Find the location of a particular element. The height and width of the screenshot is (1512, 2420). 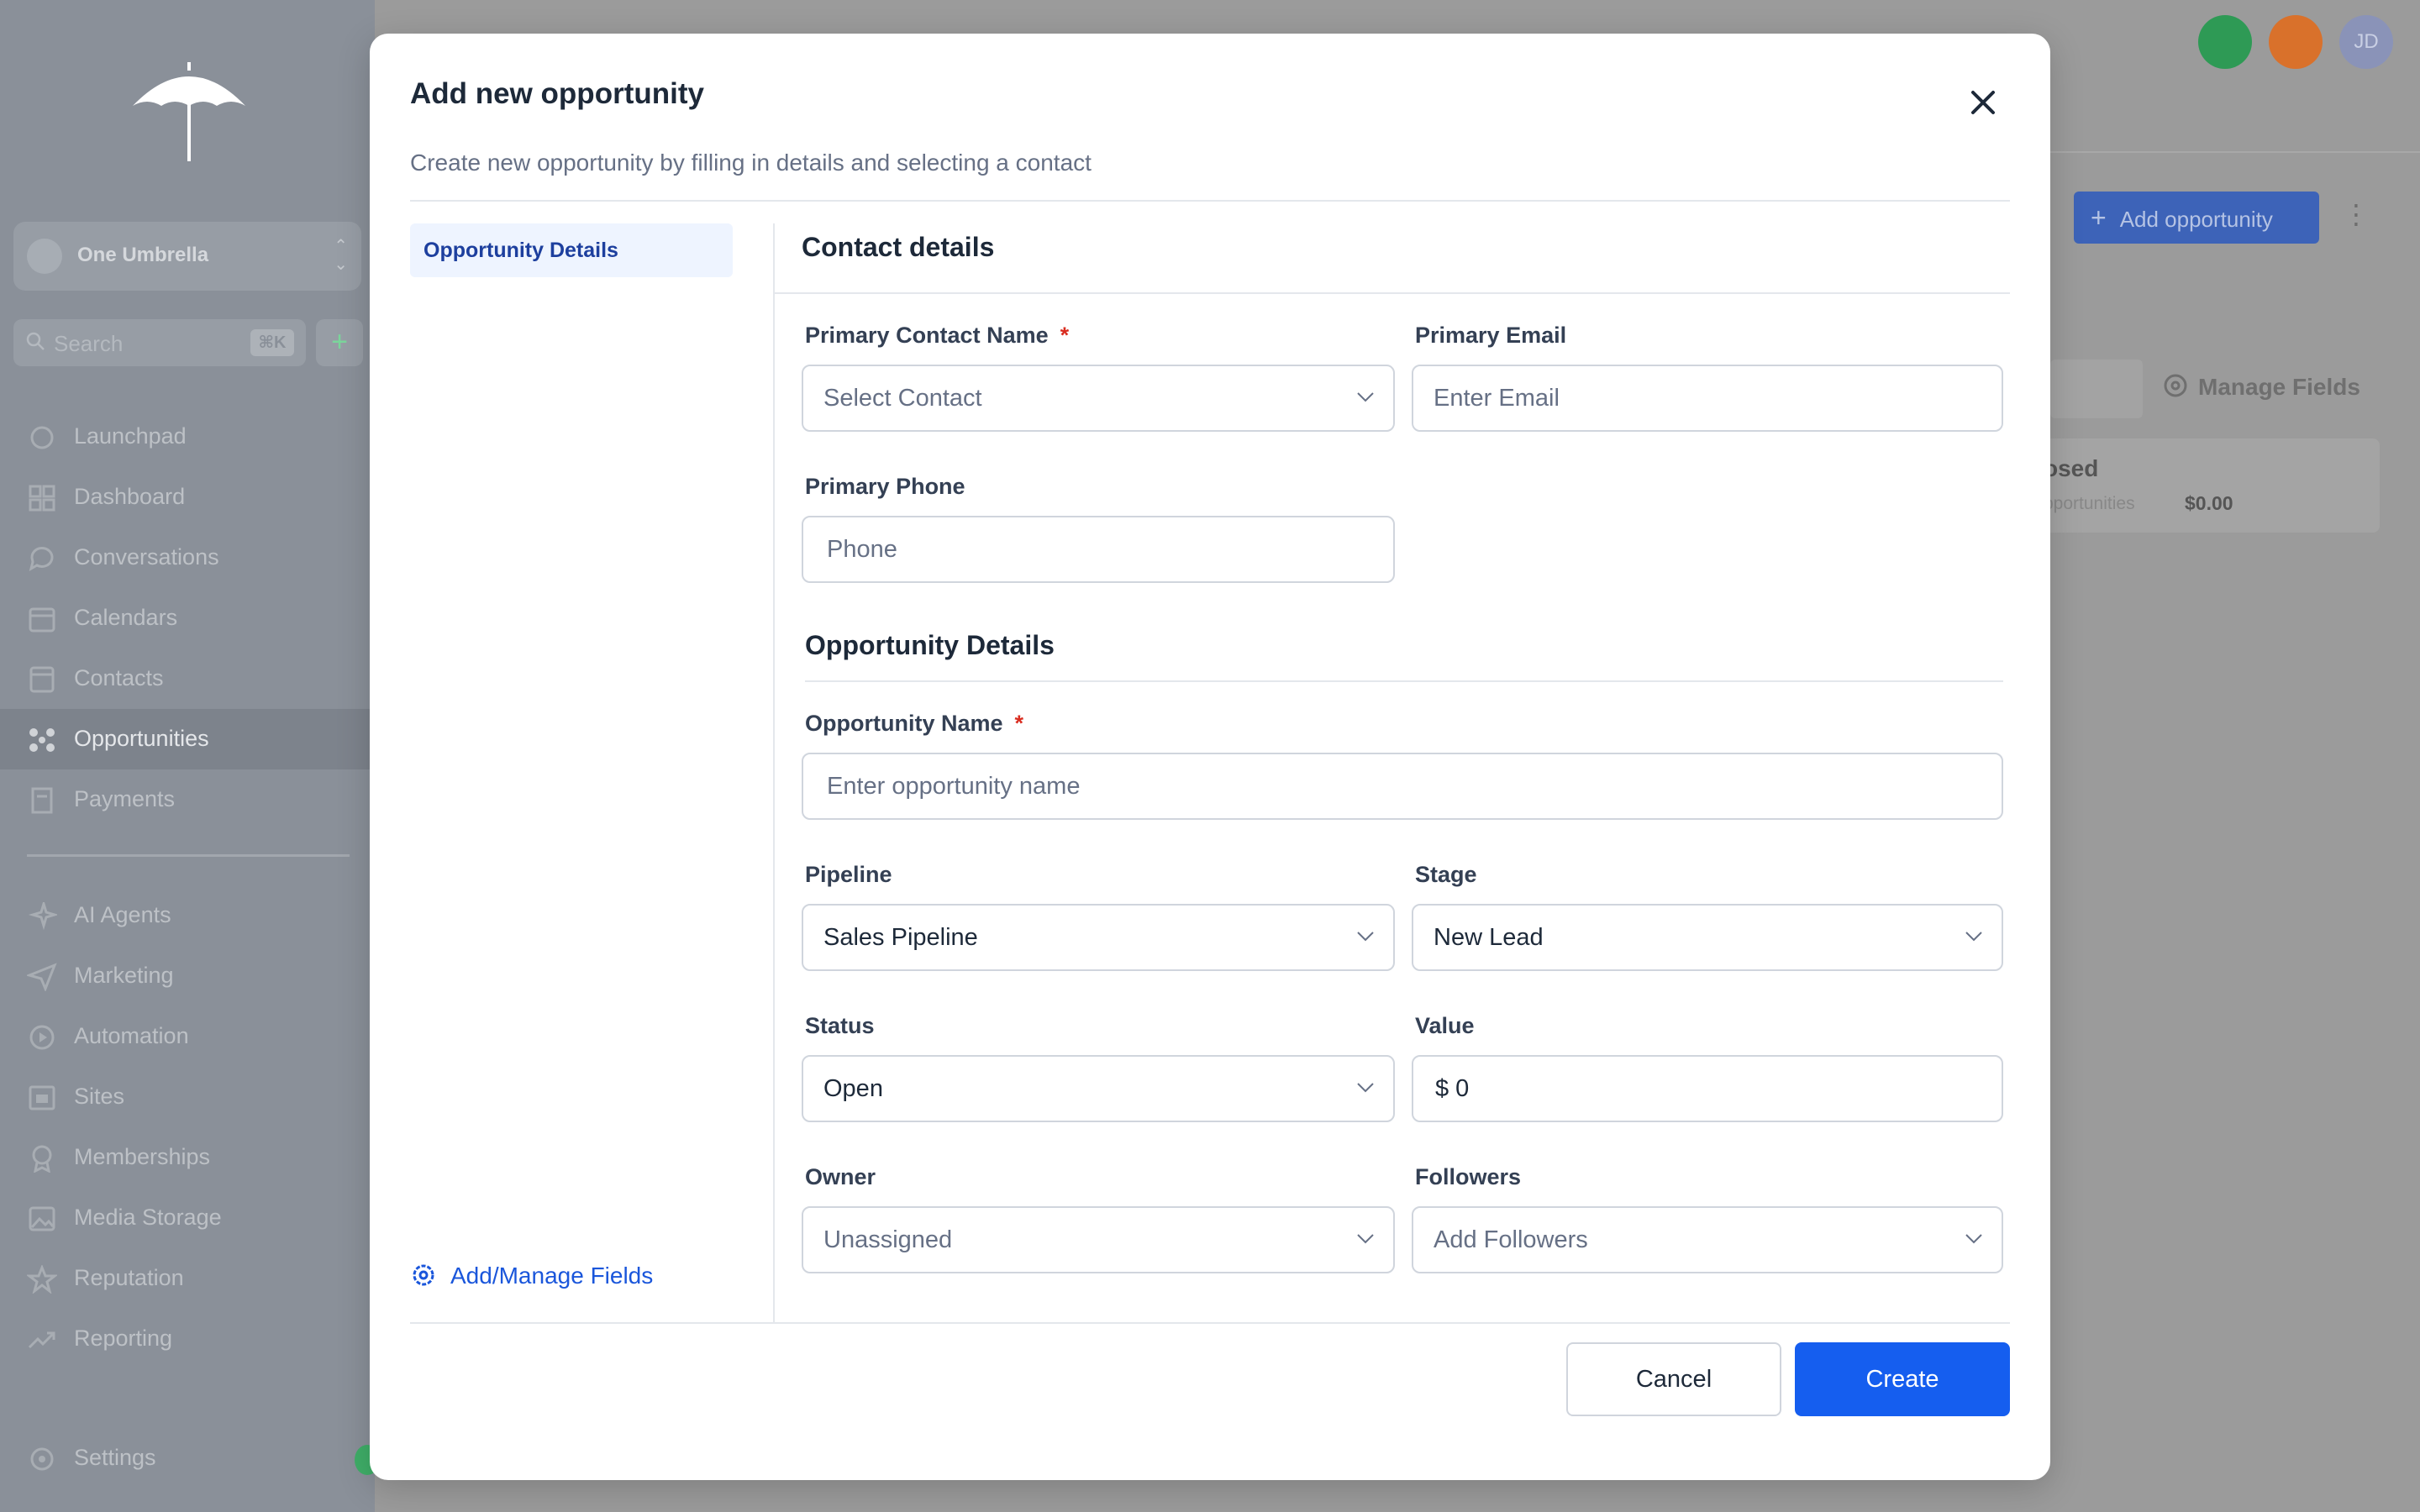

sidebar-item-media-storage: Media Storage is located at coordinates (187, 1218).